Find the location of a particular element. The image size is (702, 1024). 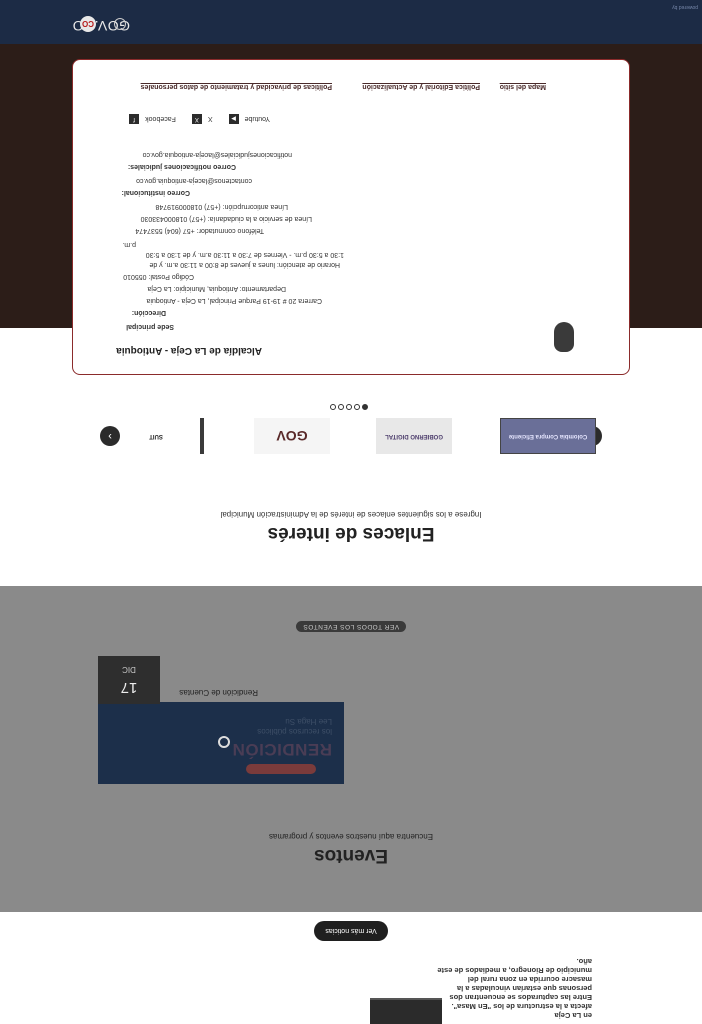

social-links: f Facebook X X ▶ Youtube is located at coordinates (199, 119).